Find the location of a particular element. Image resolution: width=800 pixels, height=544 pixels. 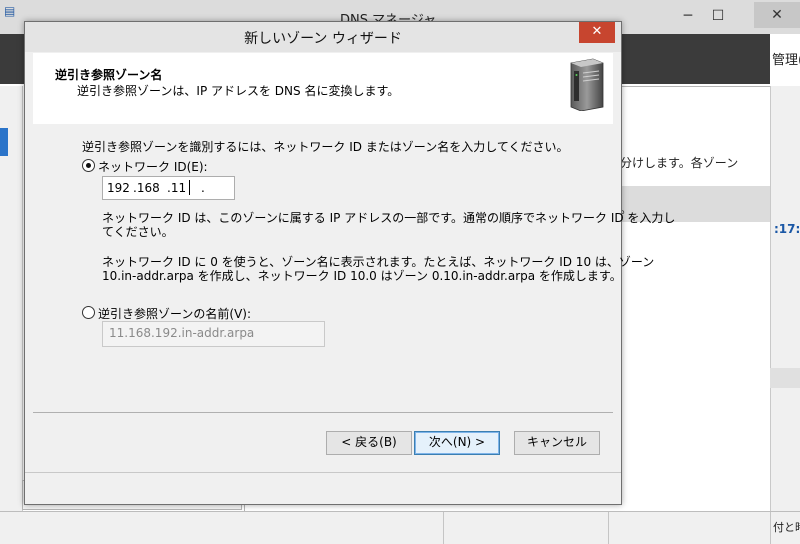

server-icon is located at coordinates (587, 84).